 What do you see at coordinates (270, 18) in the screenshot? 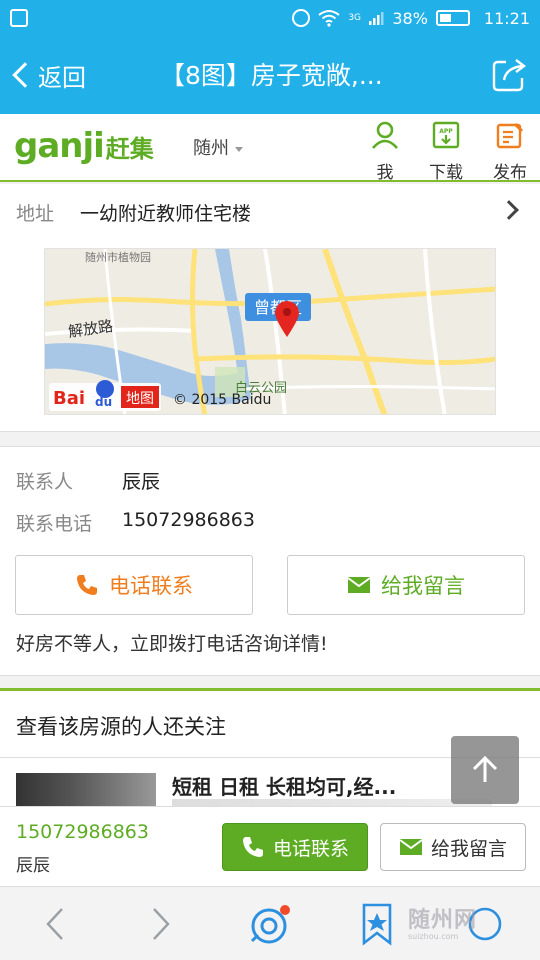
I see `status-bar: 3G 38% 11:21` at bounding box center [270, 18].